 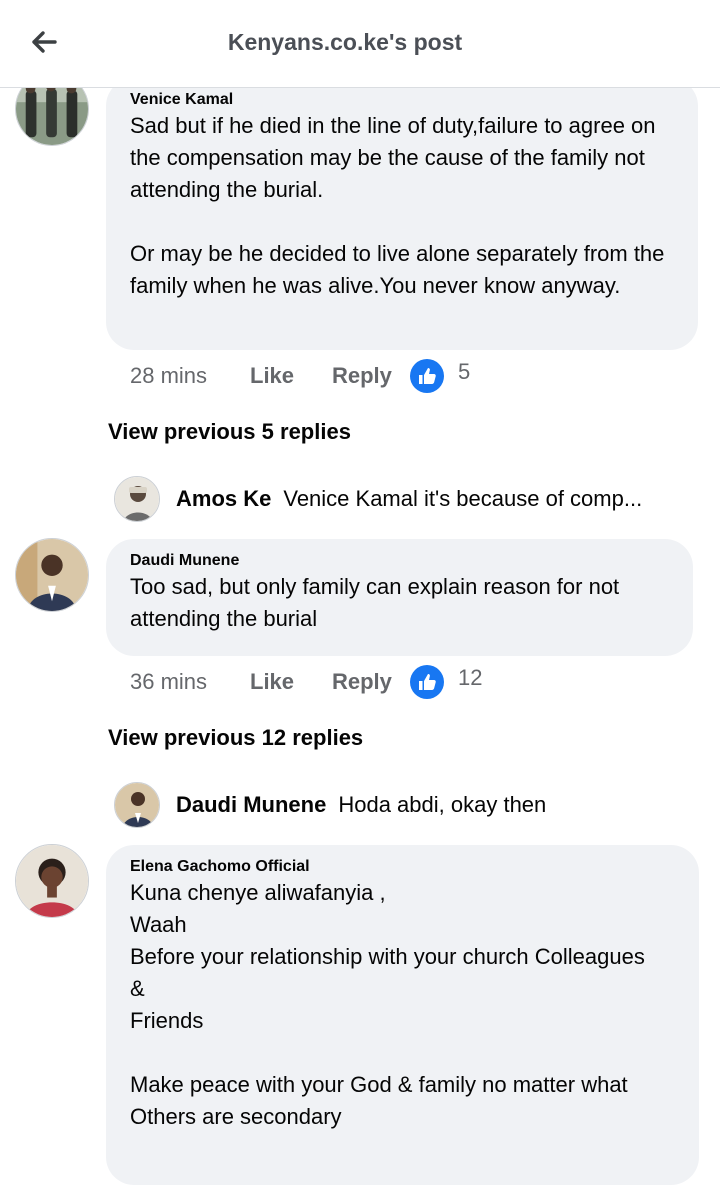 I want to click on comment-author: Daudi Munene, so click(x=399, y=561).